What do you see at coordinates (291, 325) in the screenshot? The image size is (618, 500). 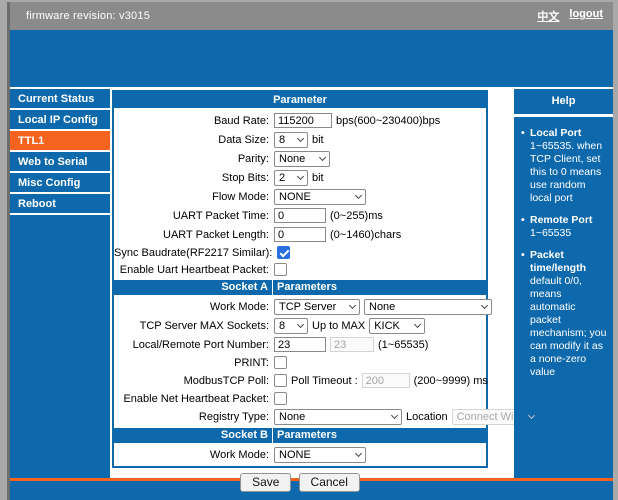 I see `max-sockets-select: 8` at bounding box center [291, 325].